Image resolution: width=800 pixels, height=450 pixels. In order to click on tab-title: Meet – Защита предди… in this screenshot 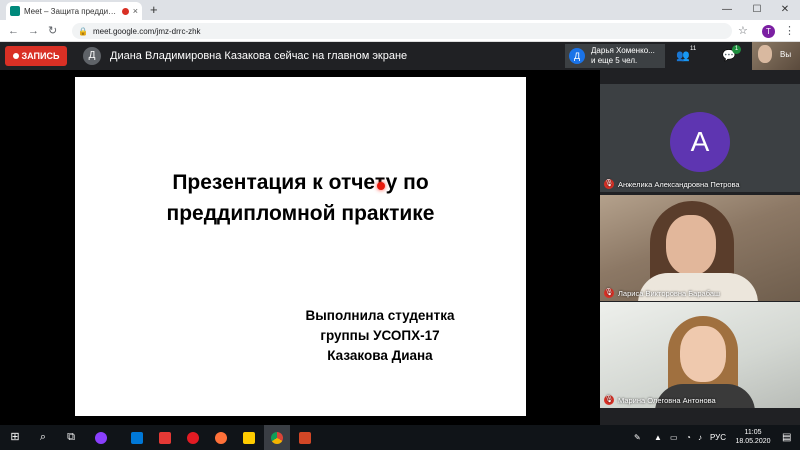, I will do `click(70, 11)`.